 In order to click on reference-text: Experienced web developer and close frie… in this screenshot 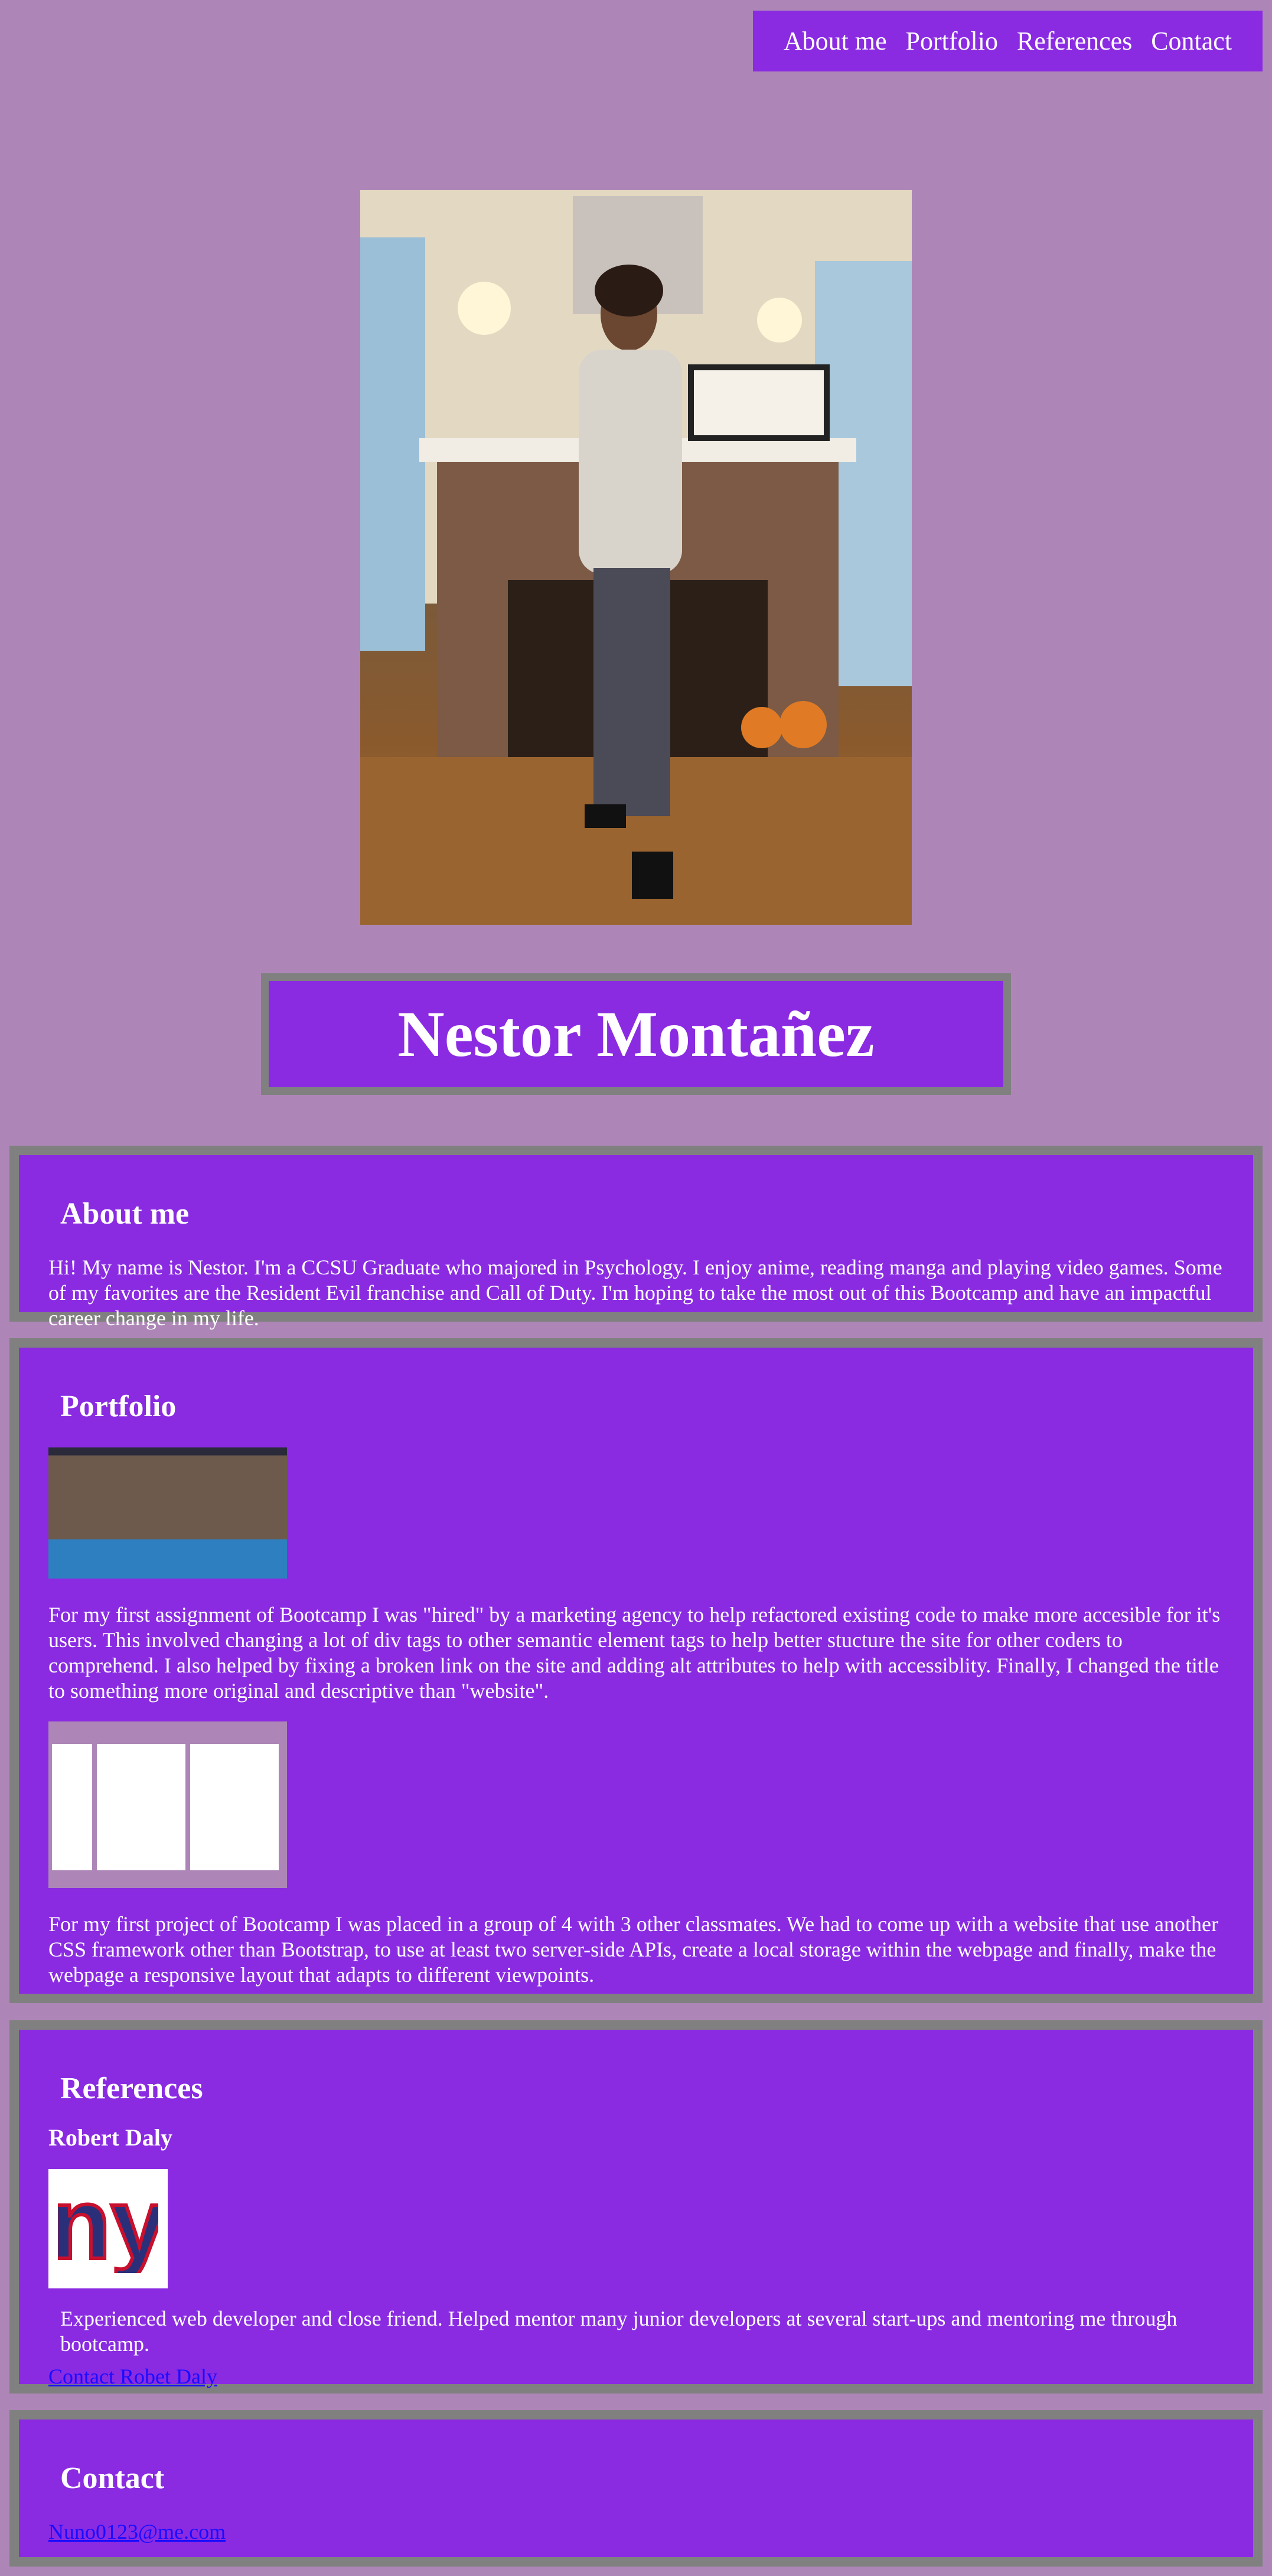, I will do `click(619, 2332)`.